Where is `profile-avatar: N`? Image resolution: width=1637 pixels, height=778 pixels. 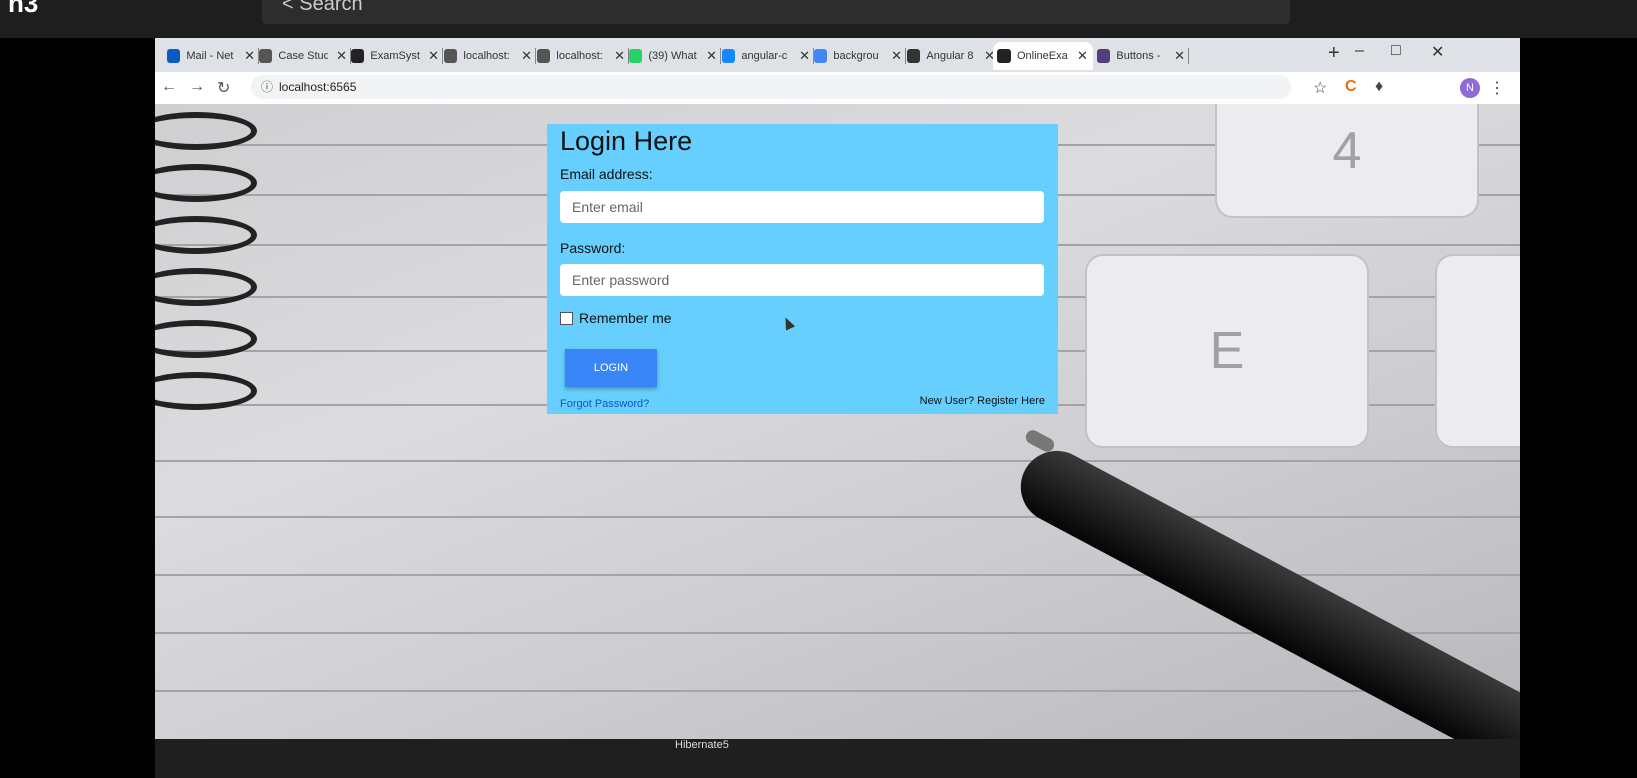 profile-avatar: N is located at coordinates (1470, 88).